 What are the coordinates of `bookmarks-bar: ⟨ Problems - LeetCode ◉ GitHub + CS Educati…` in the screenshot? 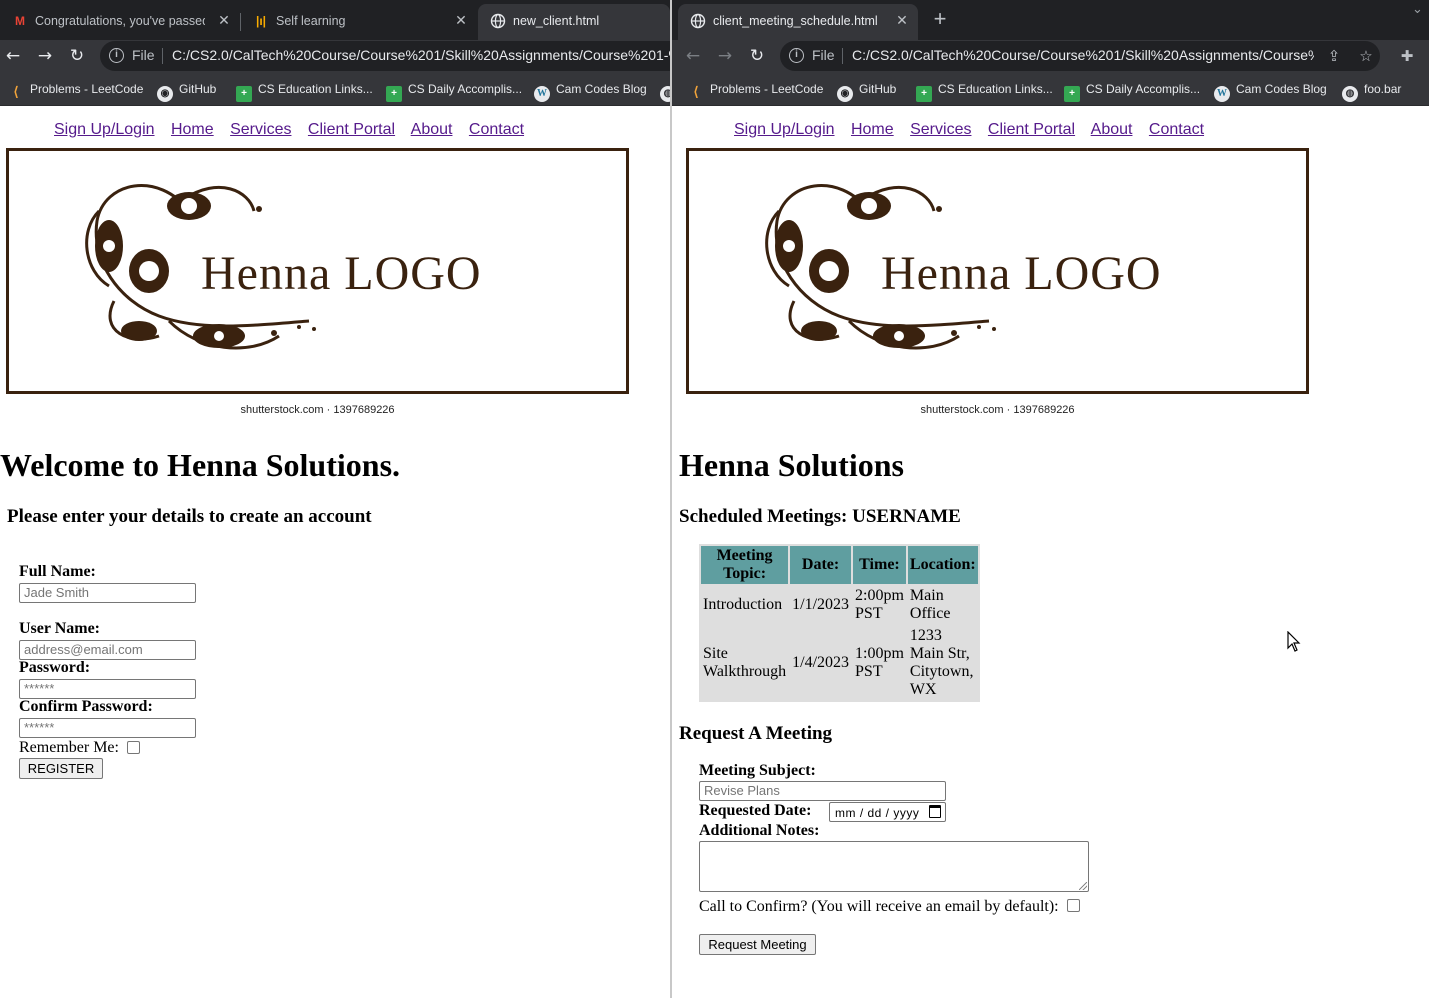 It's located at (335, 89).